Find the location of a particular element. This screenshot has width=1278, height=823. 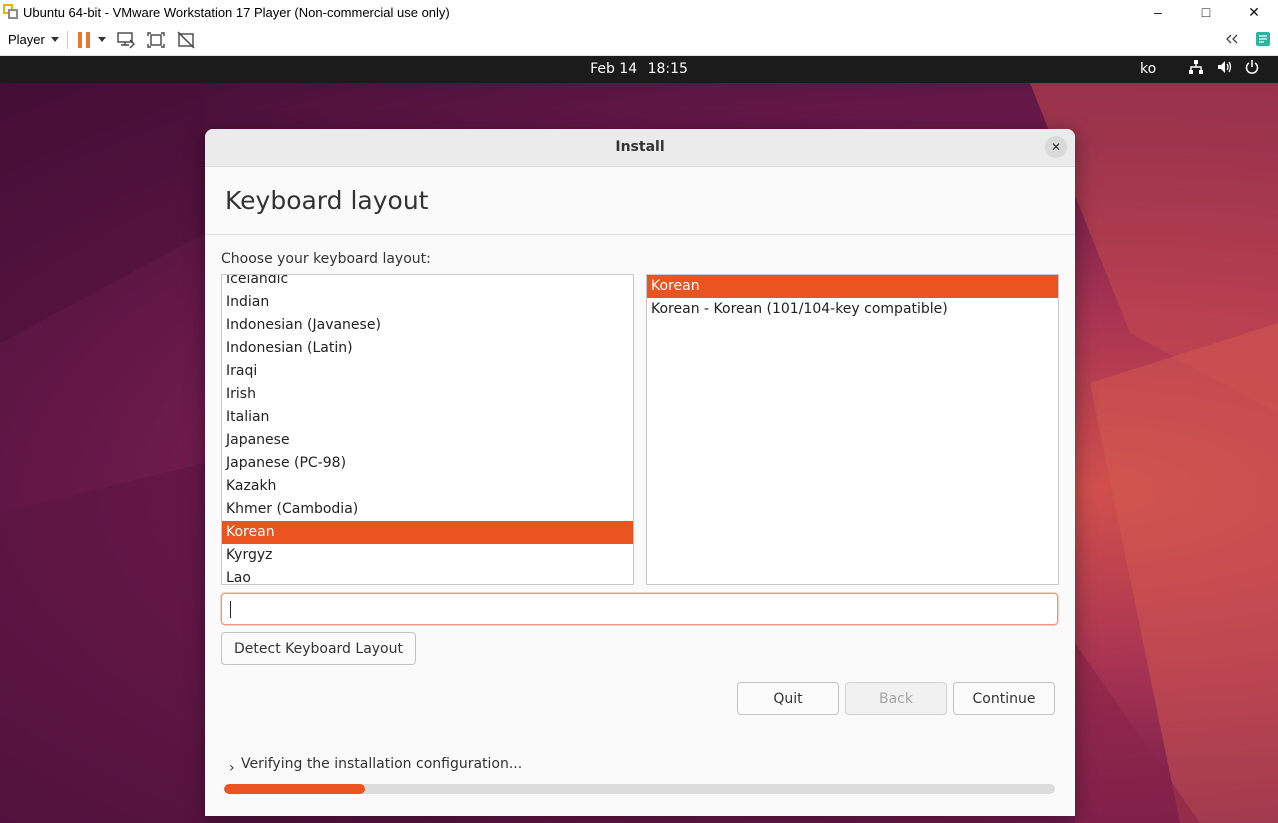

minimize-button: – is located at coordinates (1158, 12).